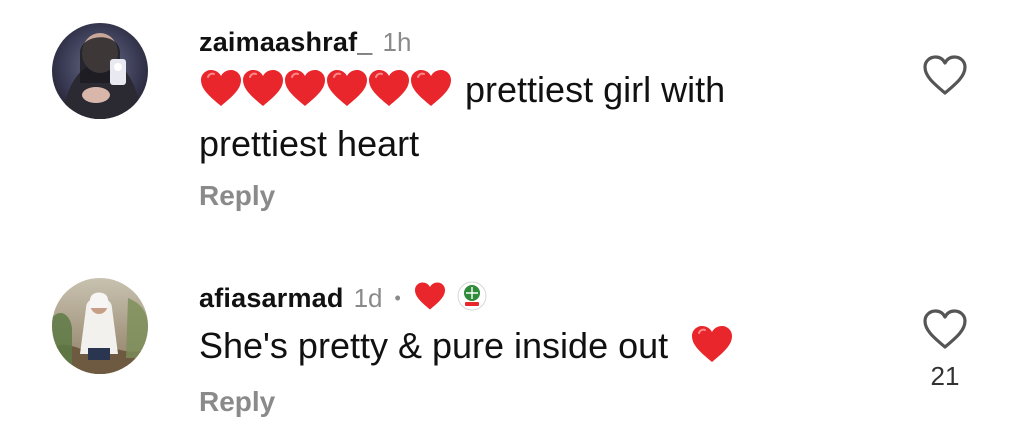  Describe the element at coordinates (100, 71) in the screenshot. I see `avatar-zaimaashraf` at that location.